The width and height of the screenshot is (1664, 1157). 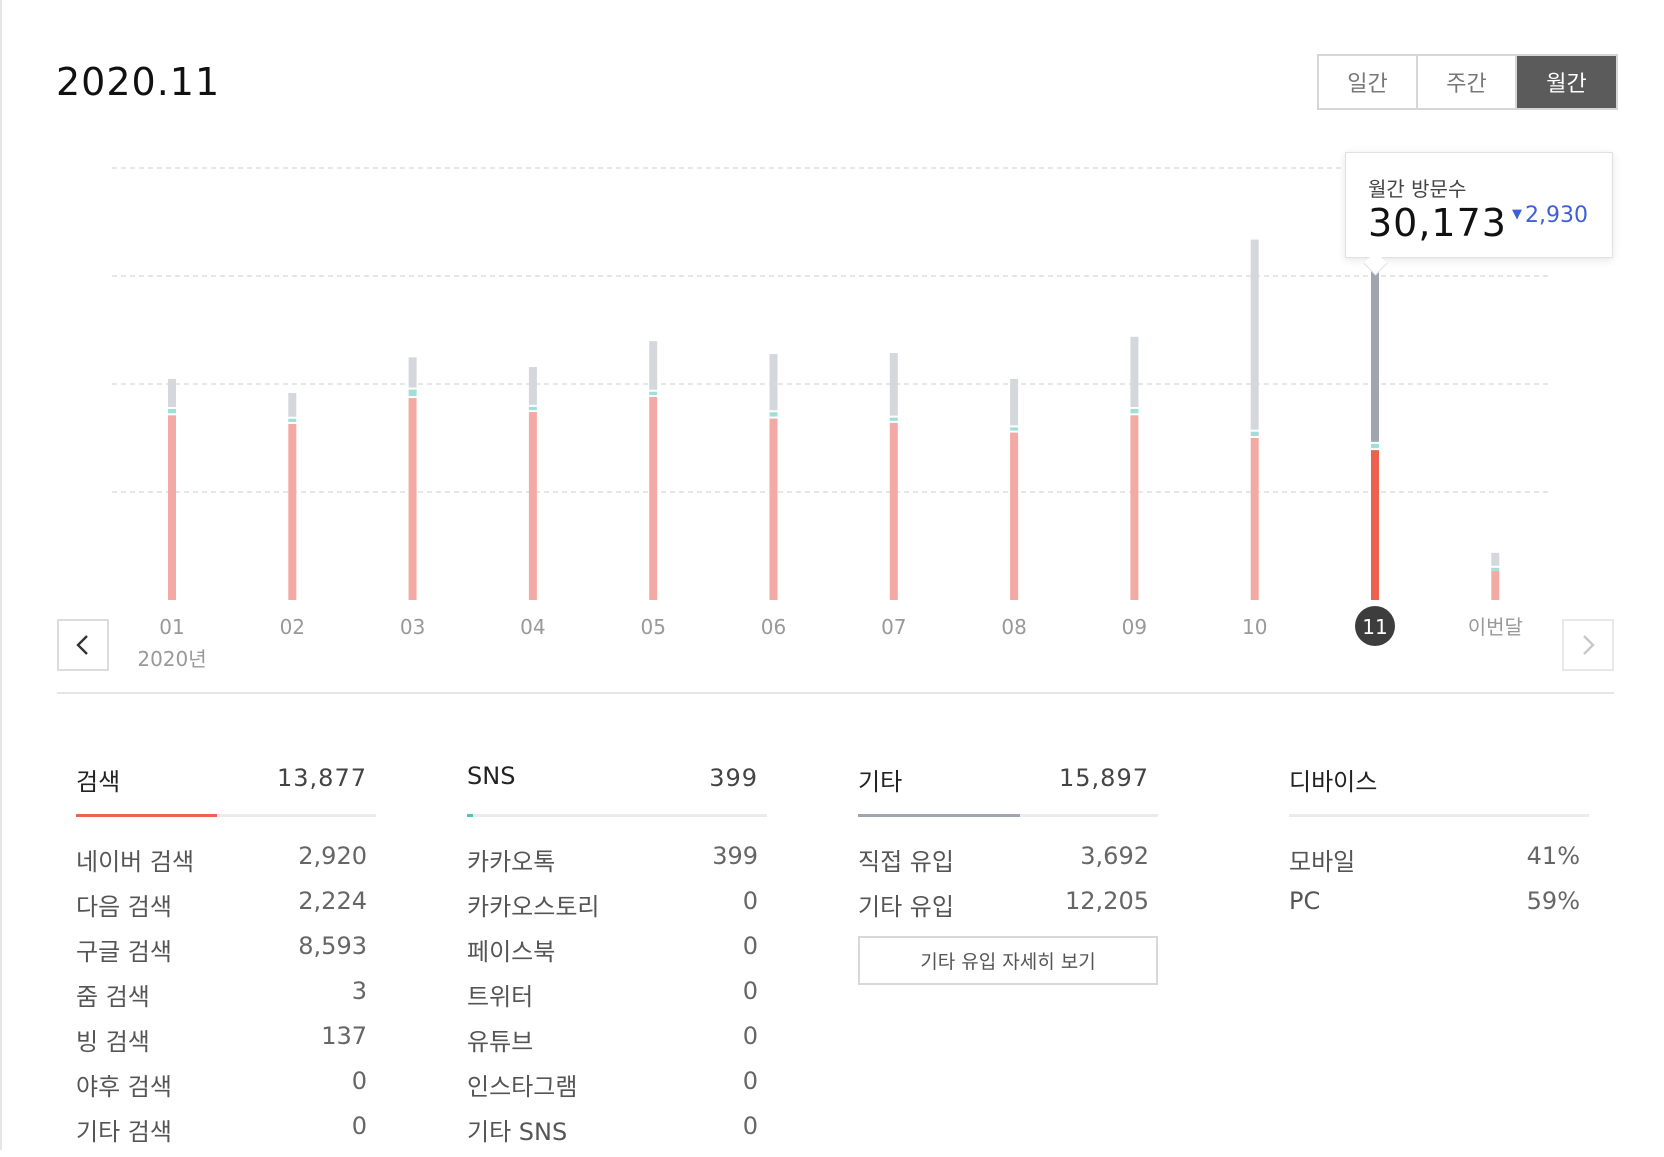 What do you see at coordinates (124, 907) in the screenshot?
I see `row-label: 다음 검색` at bounding box center [124, 907].